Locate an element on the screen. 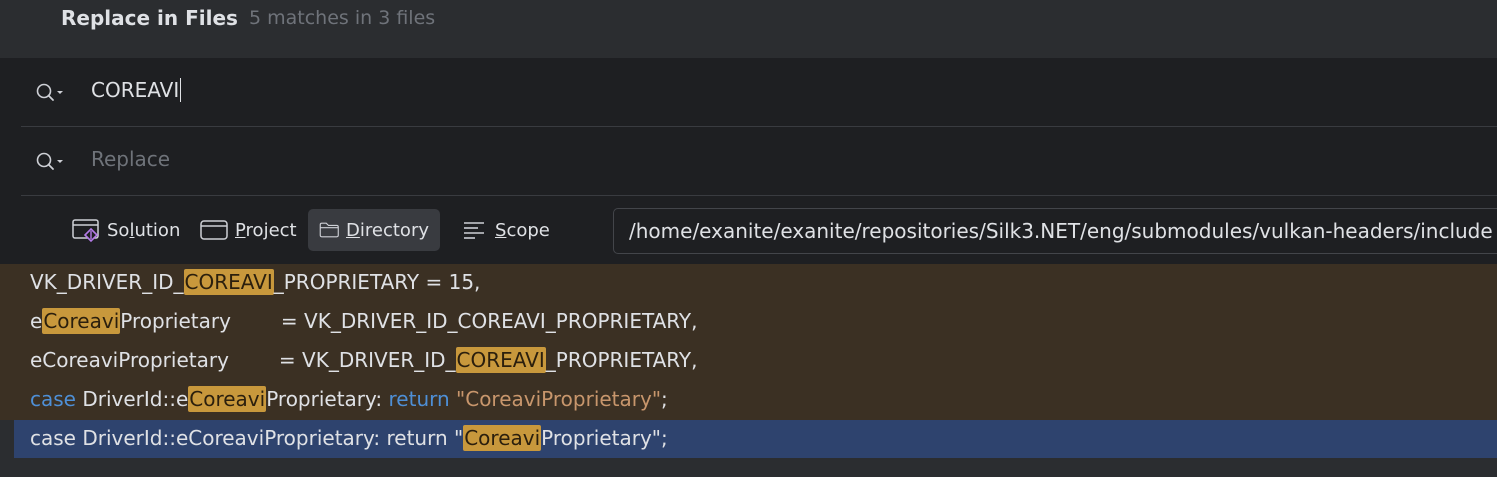 The image size is (1497, 477). replace-history-icon is located at coordinates (52, 162).